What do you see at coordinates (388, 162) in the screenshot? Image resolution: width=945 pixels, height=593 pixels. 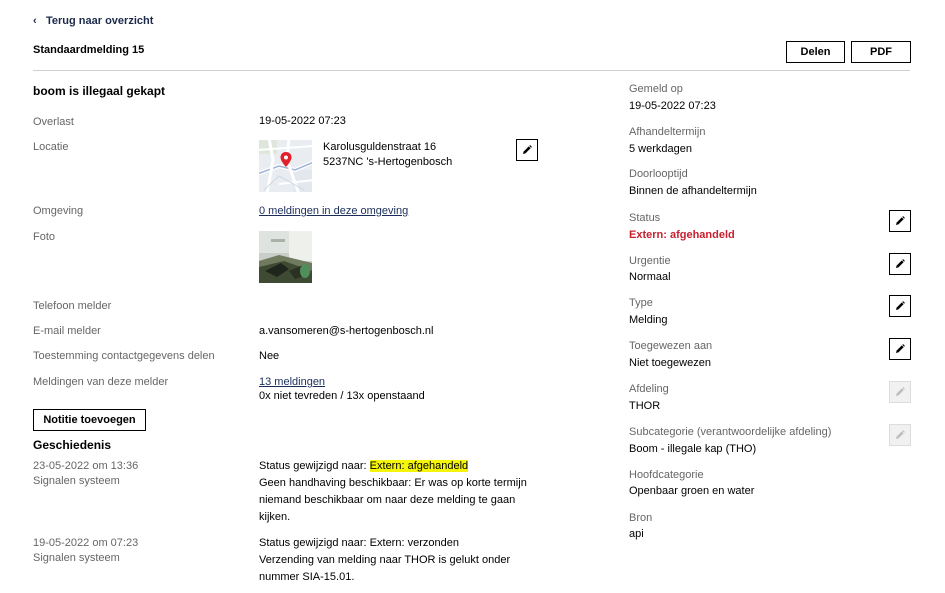 I see `address-line-2: 5237NC 's-Hertogenbosch` at bounding box center [388, 162].